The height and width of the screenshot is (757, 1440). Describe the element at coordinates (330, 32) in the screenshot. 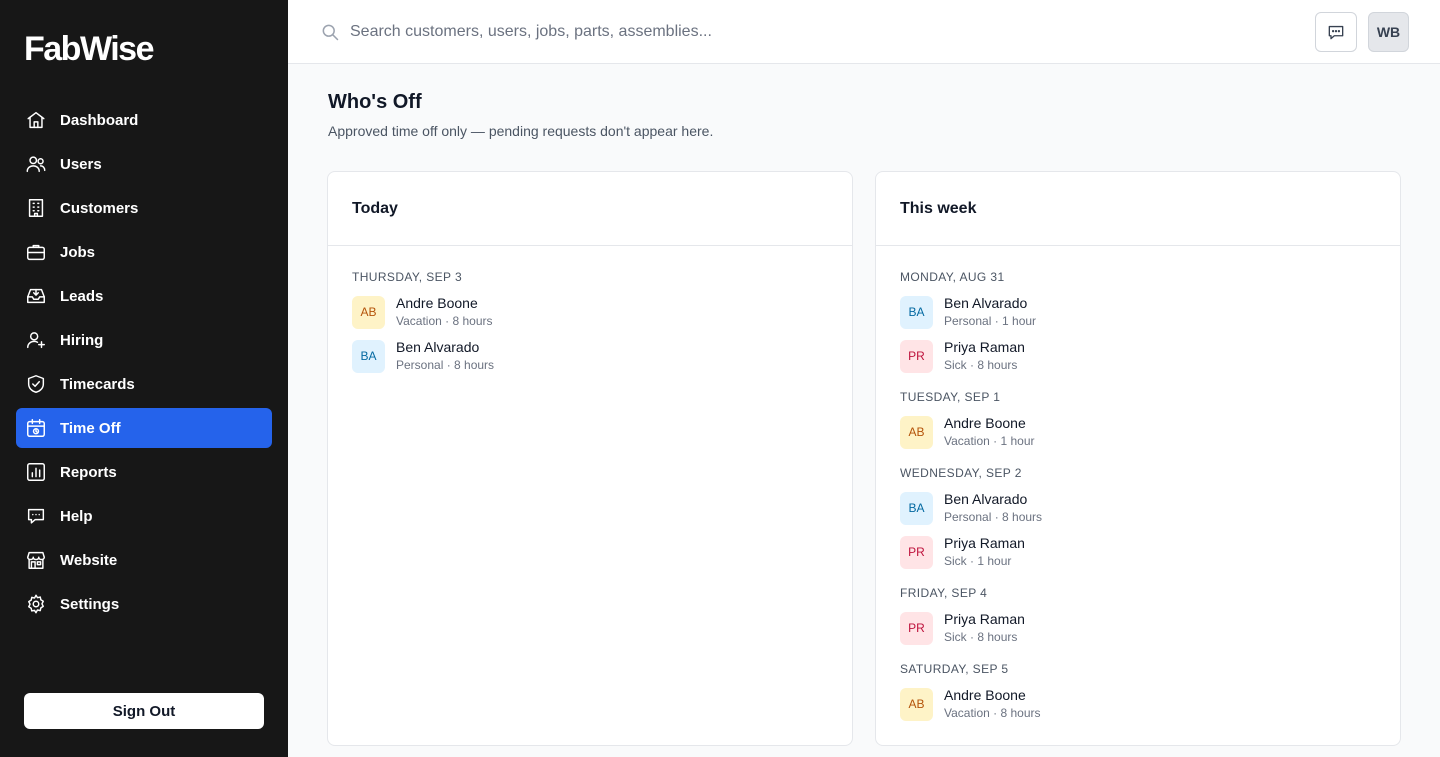

I see `search-icon` at that location.